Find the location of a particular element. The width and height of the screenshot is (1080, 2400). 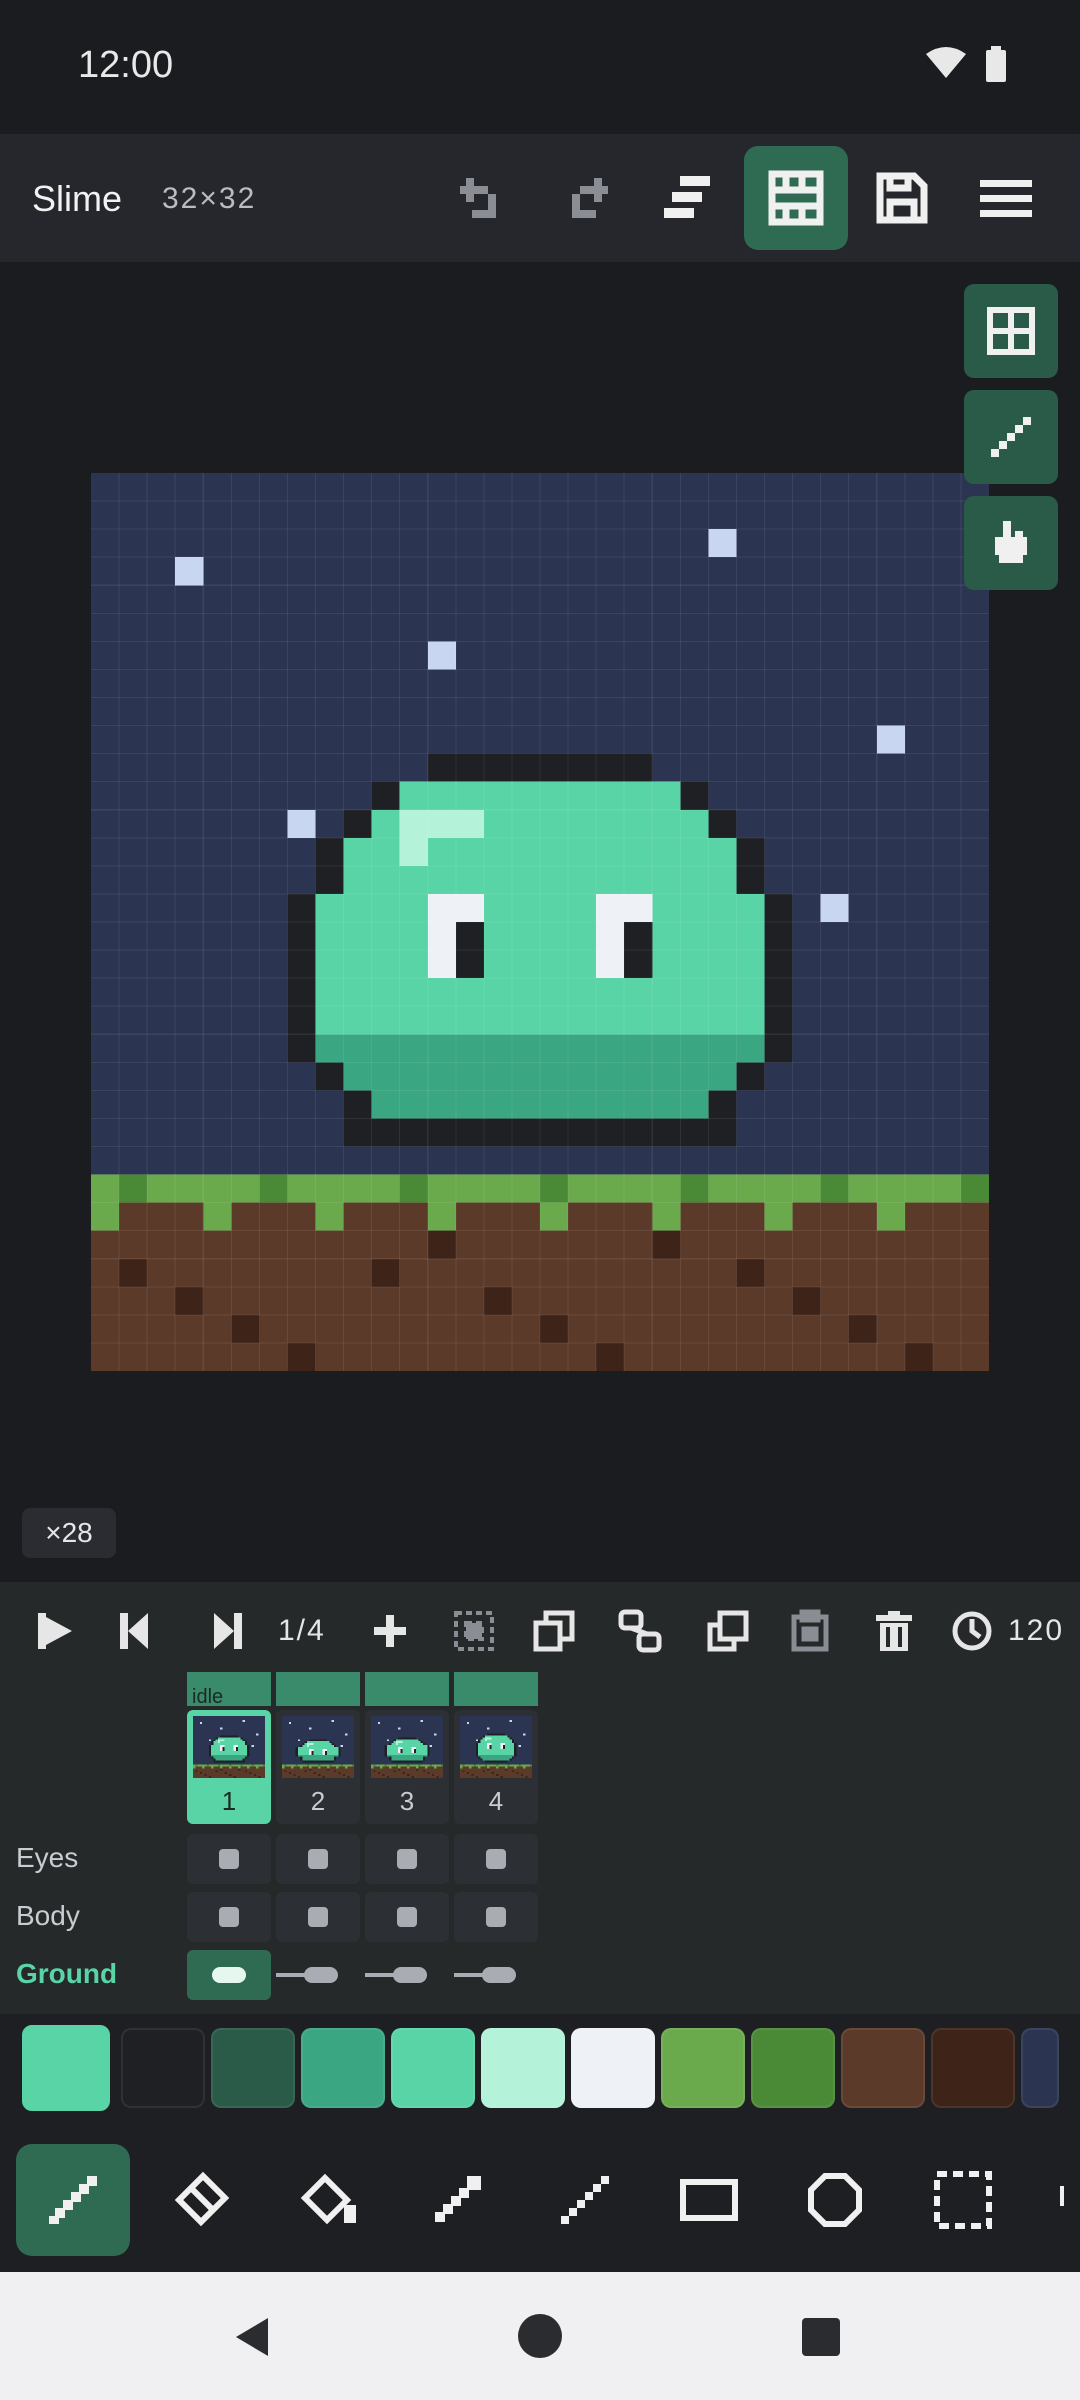

frame-number: 1 is located at coordinates (229, 1801).